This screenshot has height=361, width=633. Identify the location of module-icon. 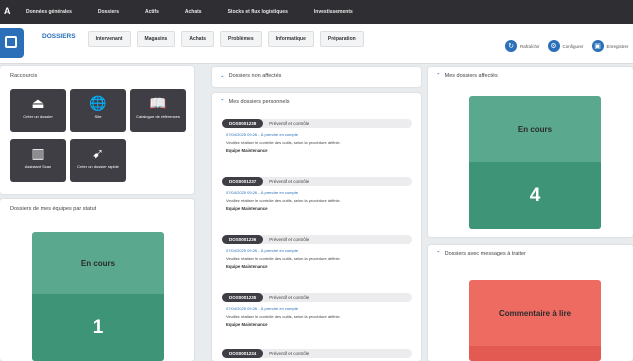
(12, 43).